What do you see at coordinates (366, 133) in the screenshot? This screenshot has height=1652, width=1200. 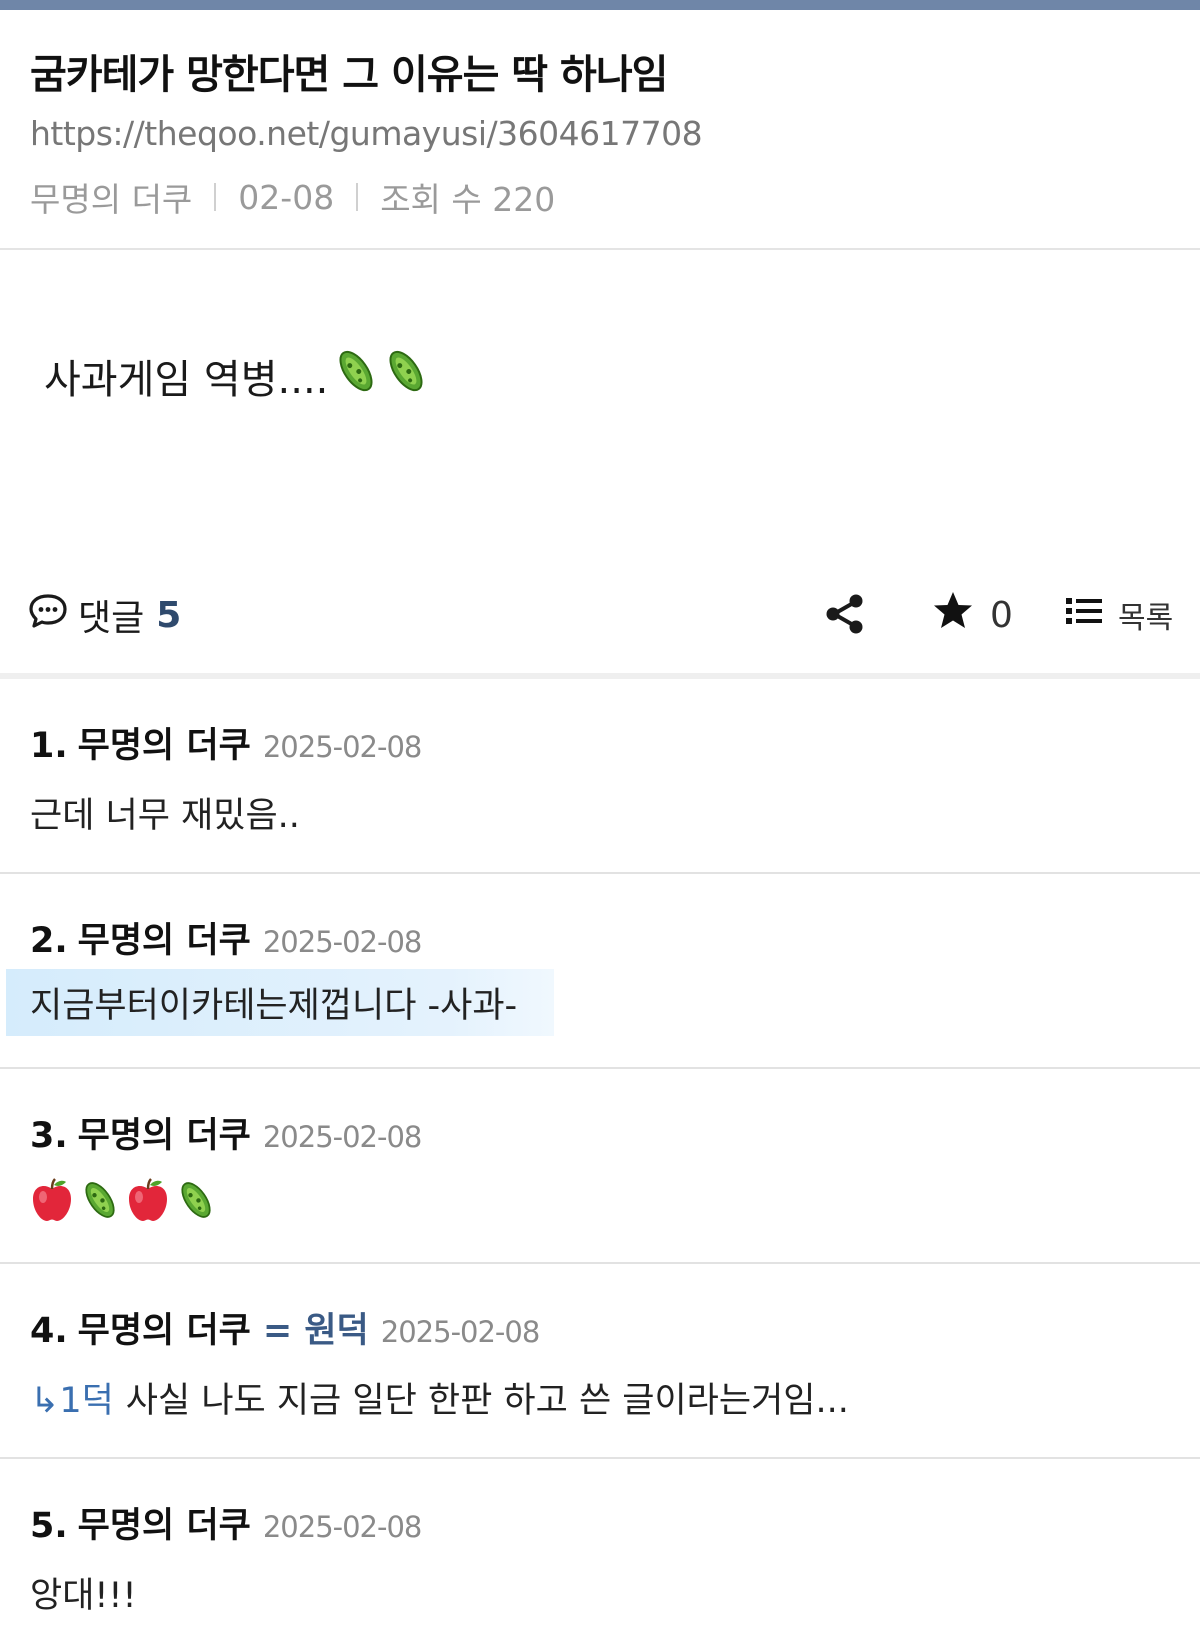 I see `post-url: https://theqoo.net/gumayusi/3604617708` at bounding box center [366, 133].